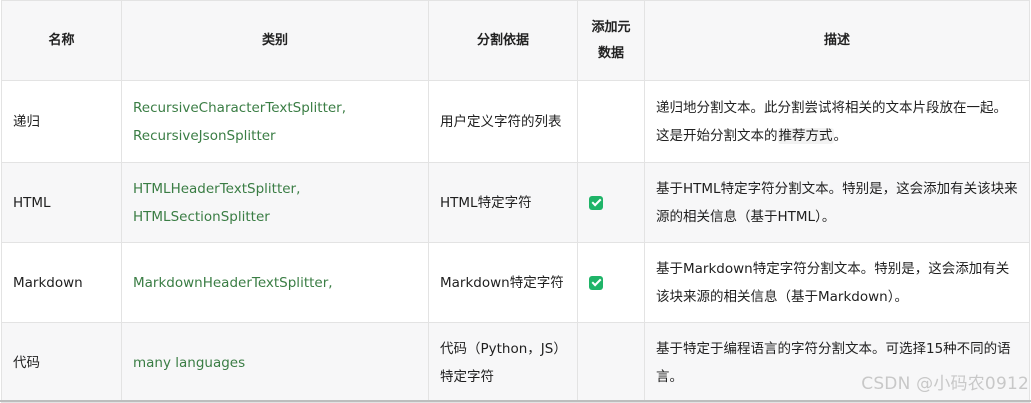  I want to click on cell-category: MarkdownHeaderTextSplitter,, so click(275, 282).